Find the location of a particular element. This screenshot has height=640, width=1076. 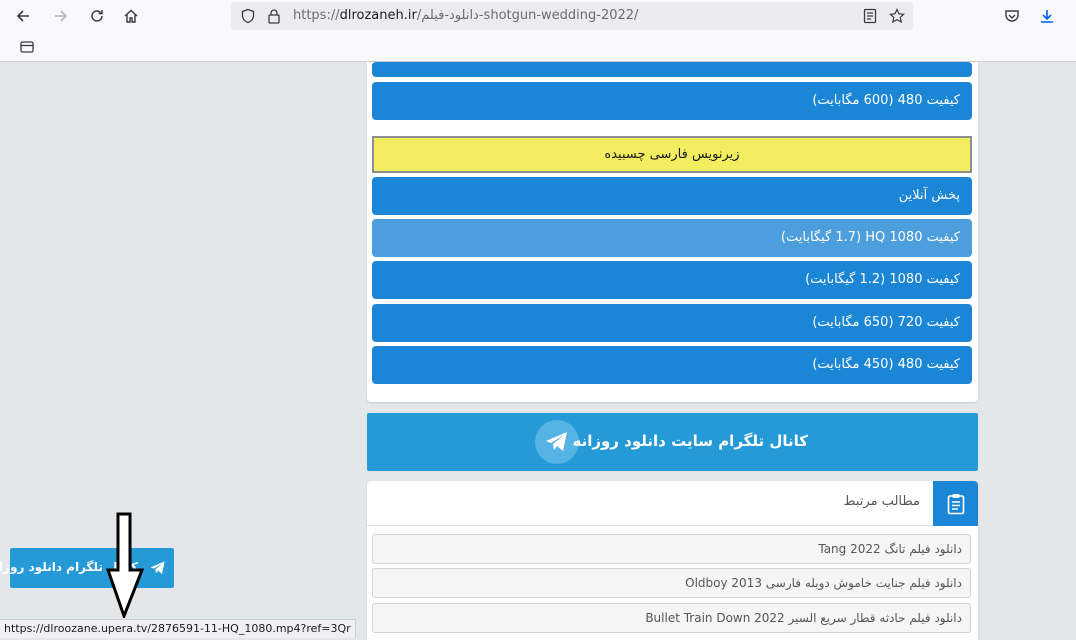

clipboard-icon is located at coordinates (955, 503).